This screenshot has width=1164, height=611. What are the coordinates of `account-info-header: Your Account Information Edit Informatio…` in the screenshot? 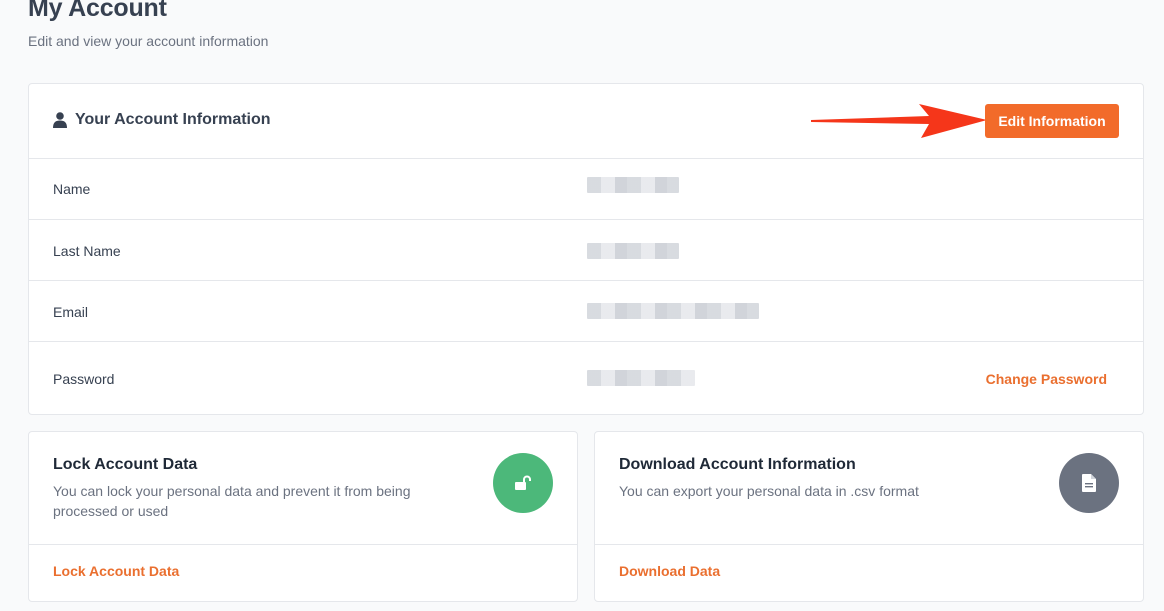 It's located at (586, 121).